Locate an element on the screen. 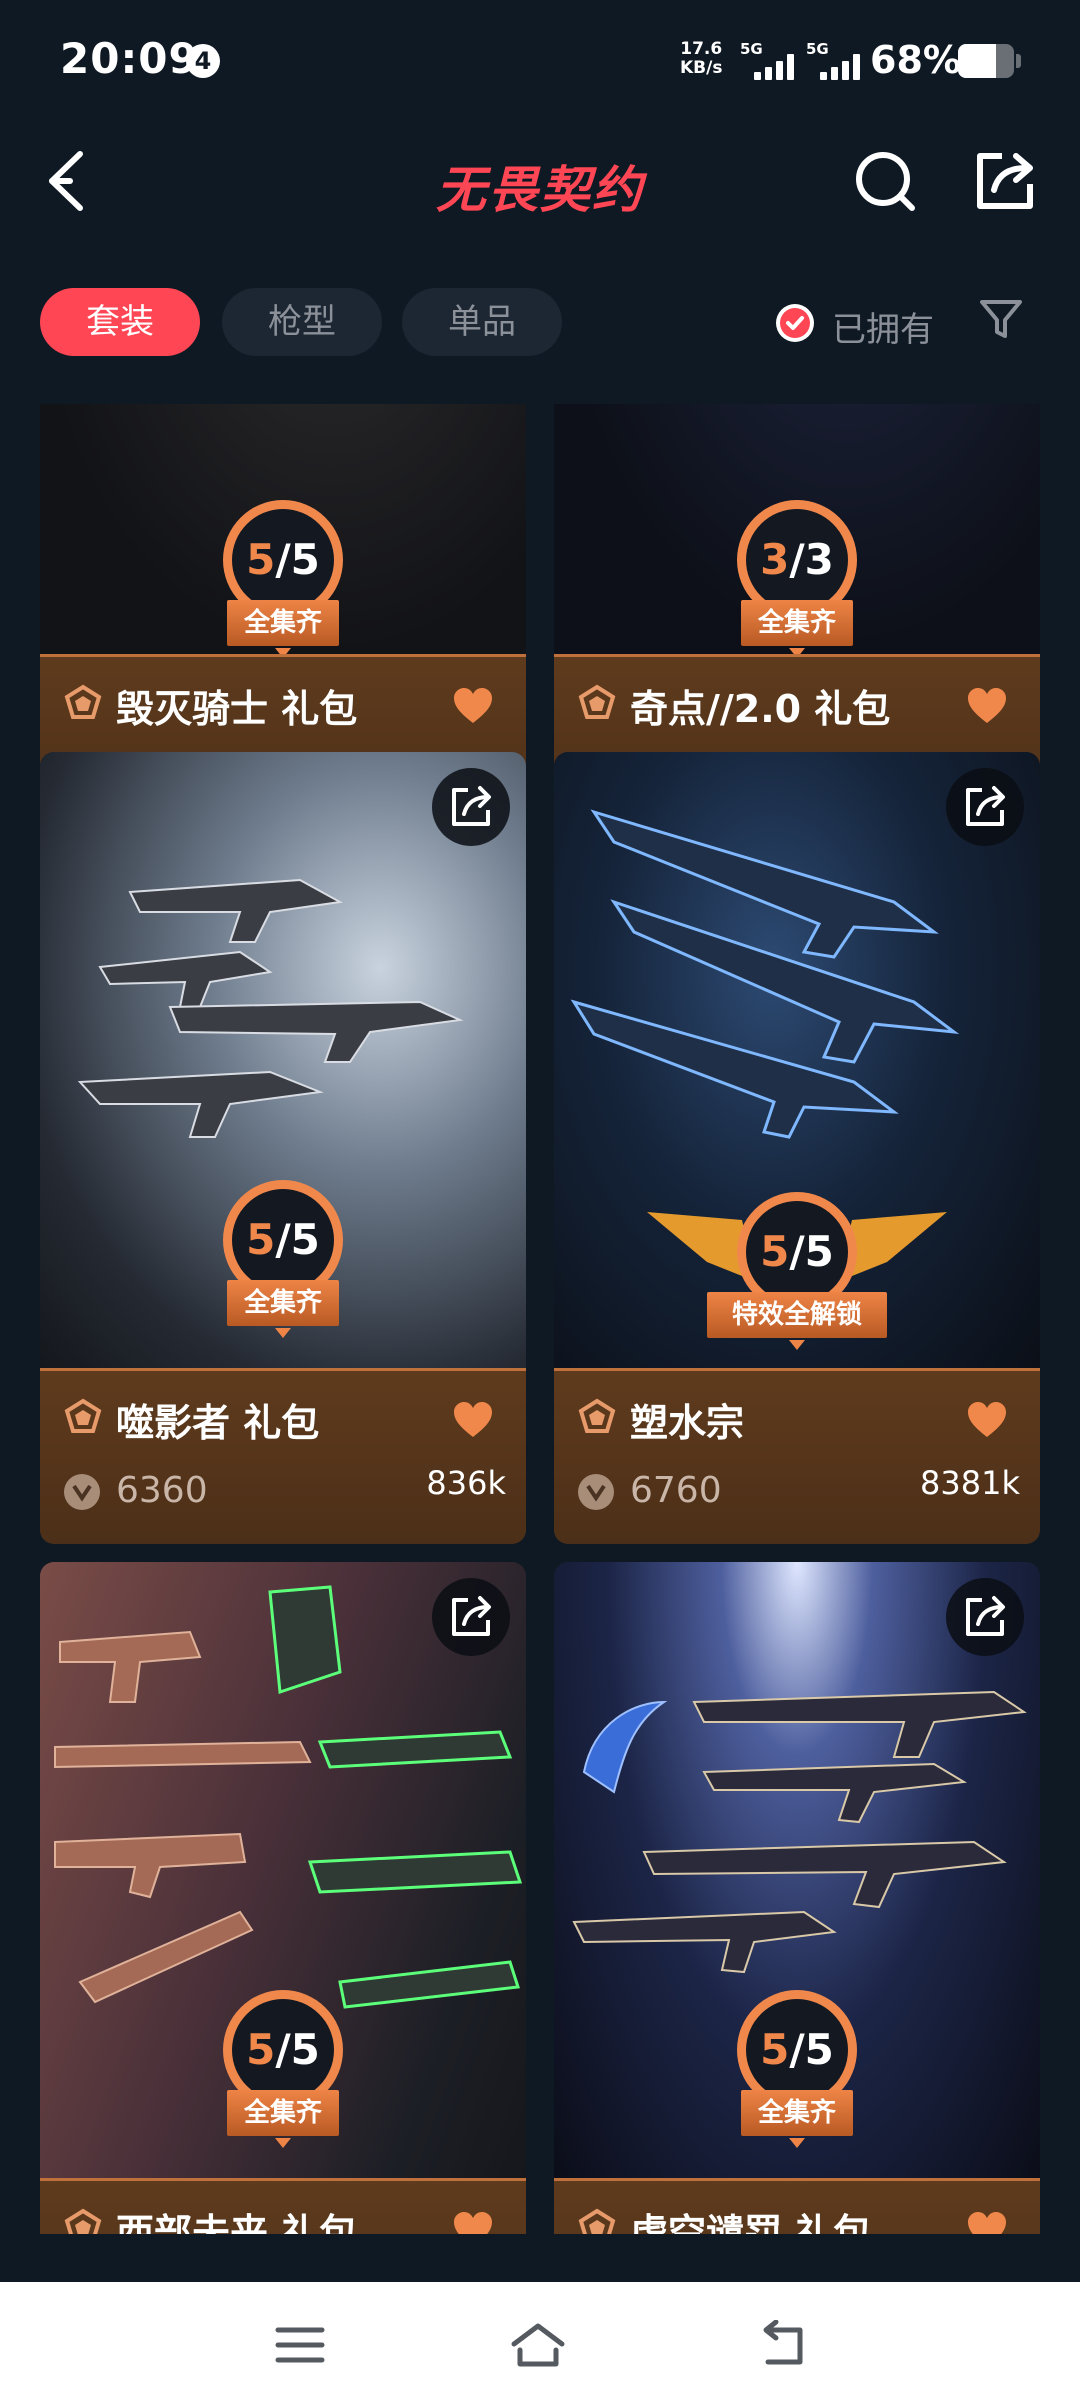 The image size is (1080, 2408). bundle-name: 虚空谴罚 礼包 is located at coordinates (751, 2222).